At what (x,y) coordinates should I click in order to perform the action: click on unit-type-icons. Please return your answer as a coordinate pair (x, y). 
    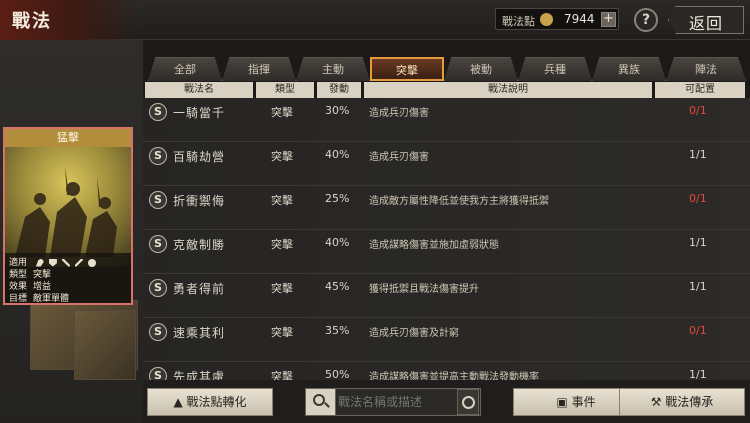
    Looking at the image, I should click on (65, 262).